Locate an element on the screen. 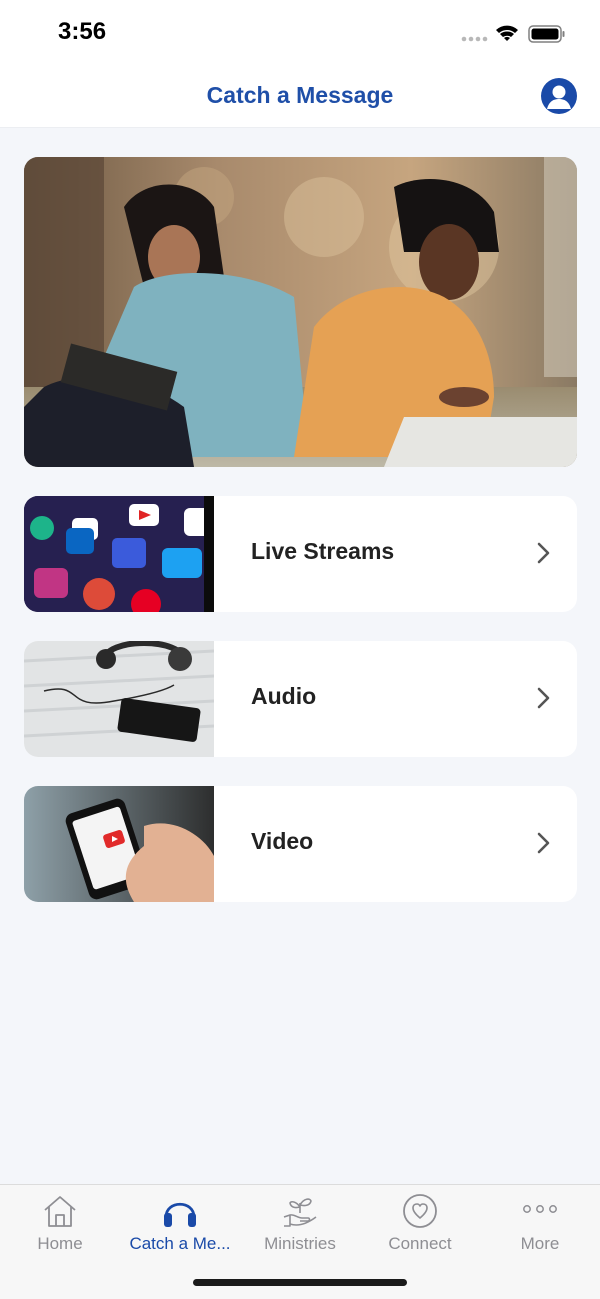  page-title: Catch a Message is located at coordinates (300, 95).